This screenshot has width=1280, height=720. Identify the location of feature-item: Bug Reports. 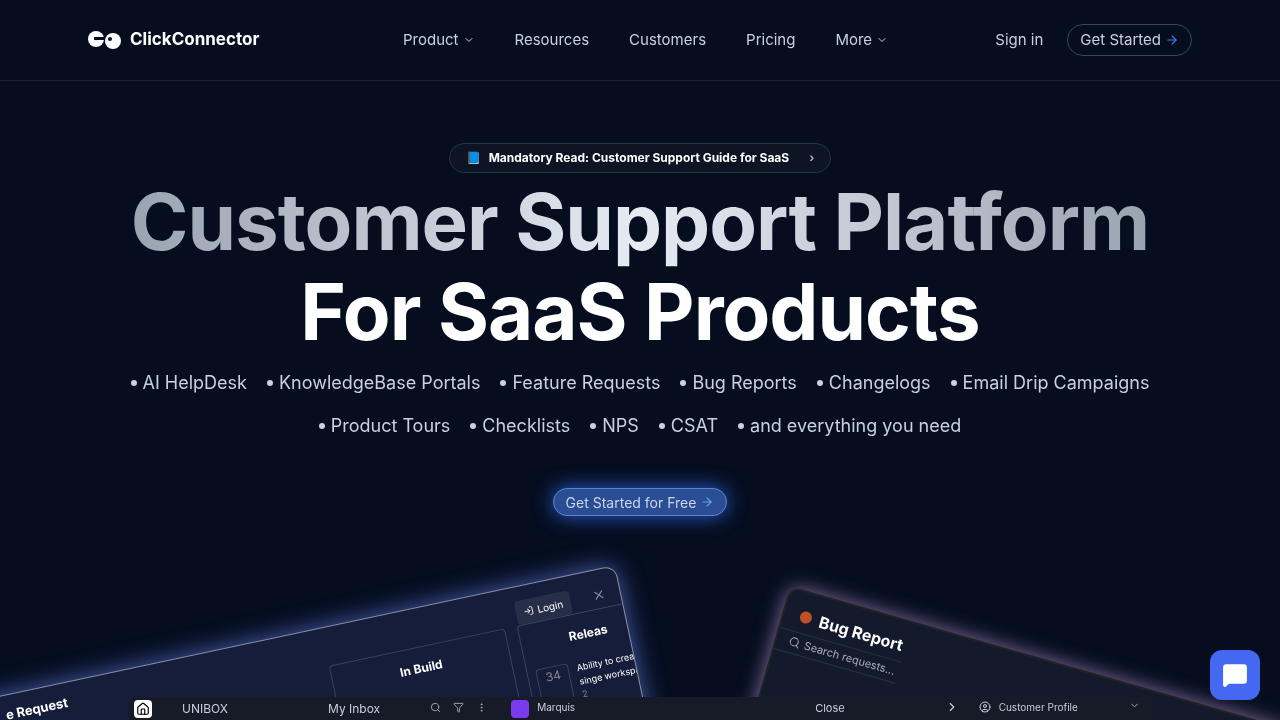
(744, 383).